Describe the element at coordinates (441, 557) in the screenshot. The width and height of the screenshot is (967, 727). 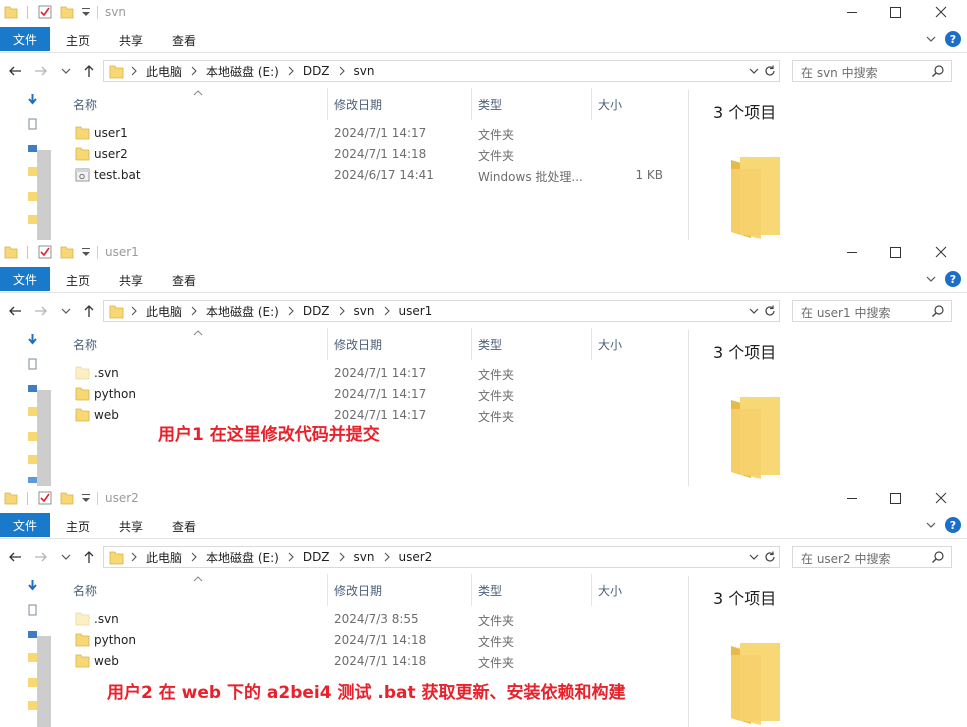
I see `address-bar: 此电脑 本地磁盘 (E:) DDZ svn user2` at that location.